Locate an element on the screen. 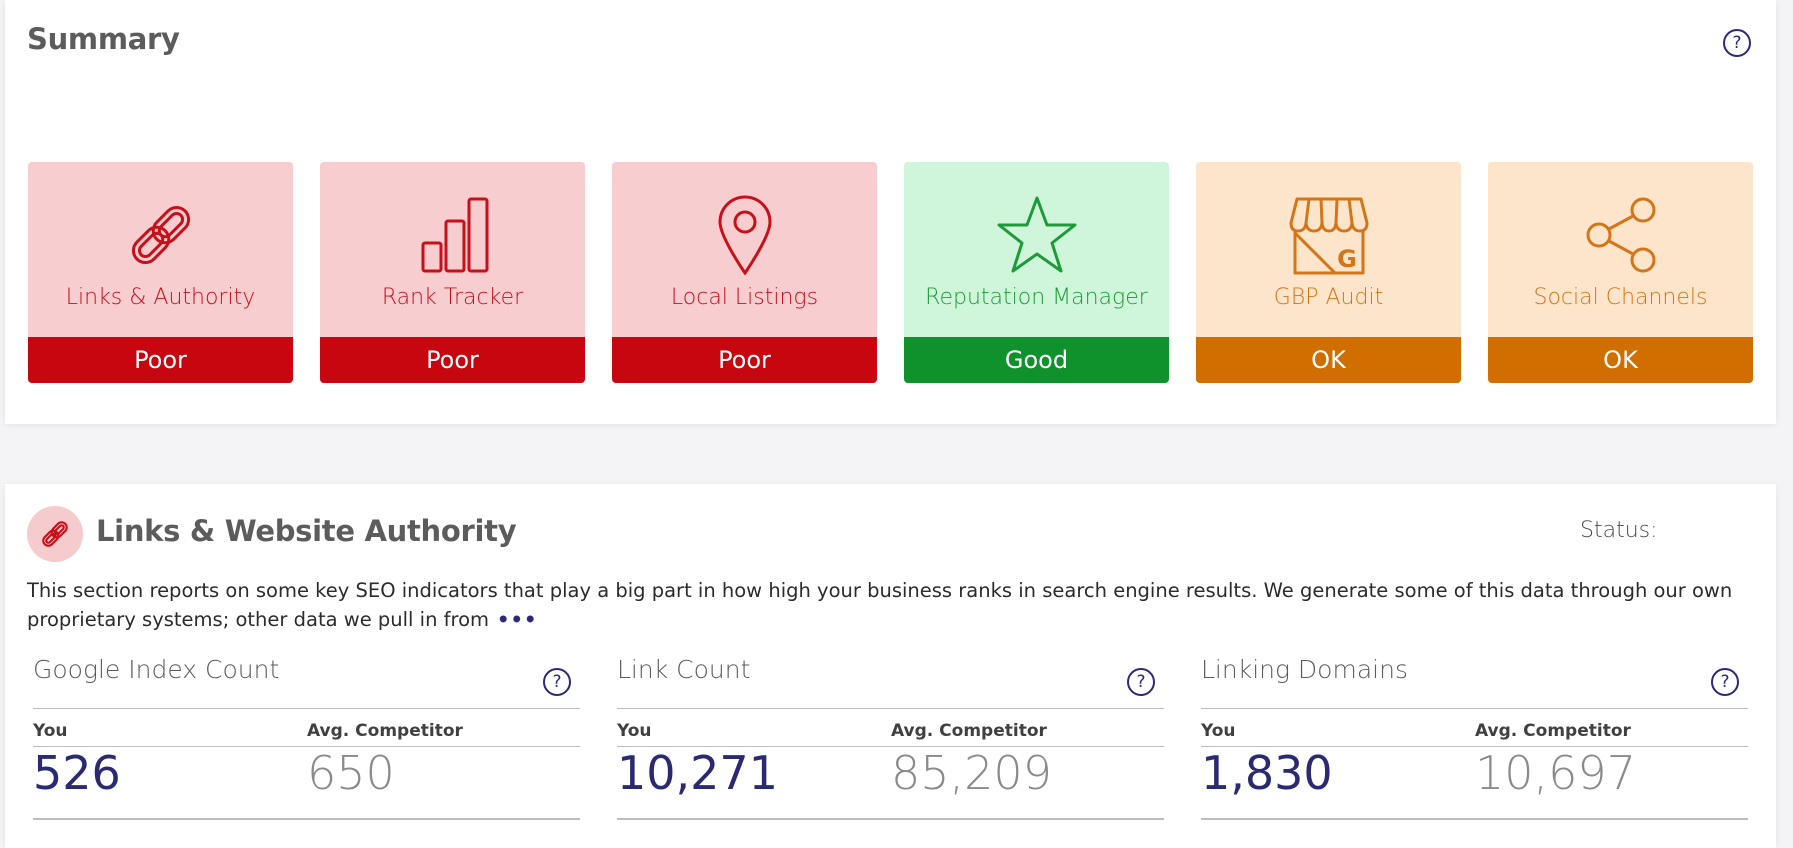  storefront-icon: G is located at coordinates (1328, 235).